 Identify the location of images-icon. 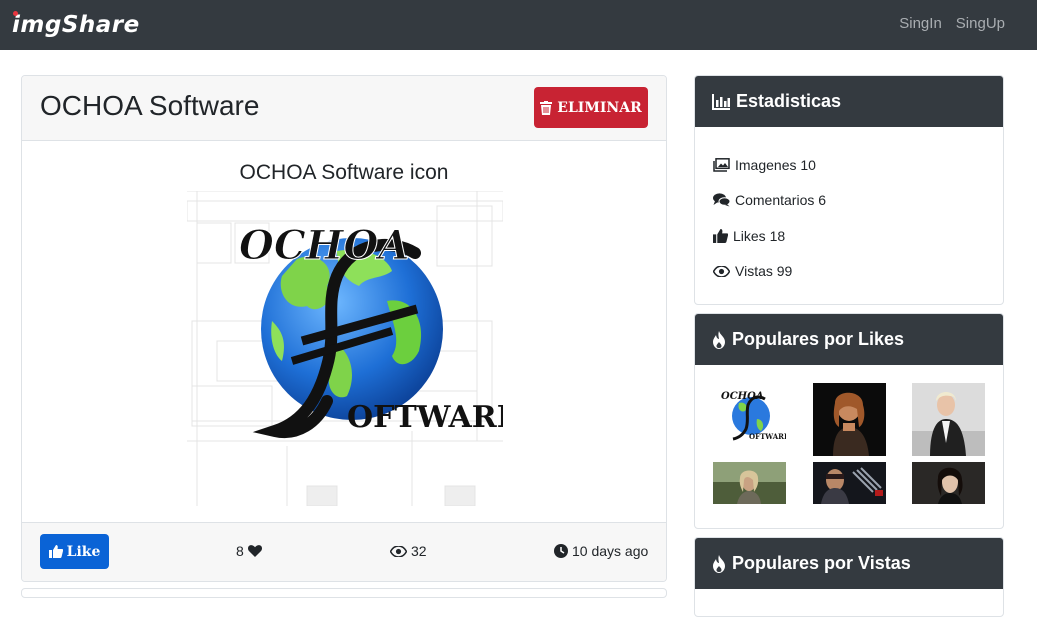
(721, 164).